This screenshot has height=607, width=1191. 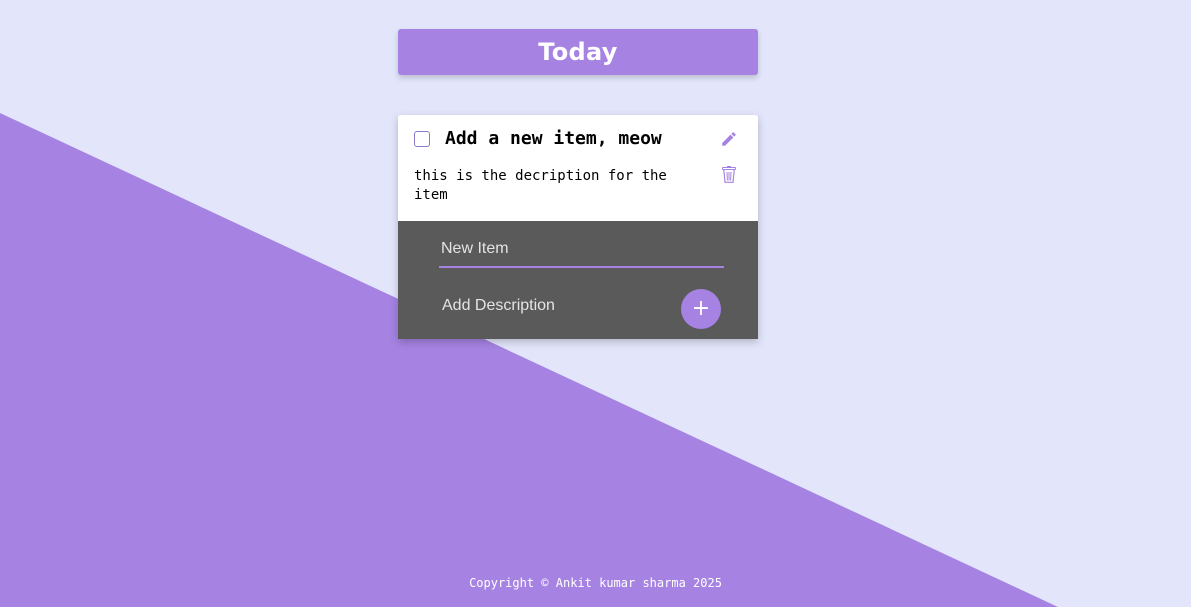 I want to click on trash-icon, so click(x=729, y=174).